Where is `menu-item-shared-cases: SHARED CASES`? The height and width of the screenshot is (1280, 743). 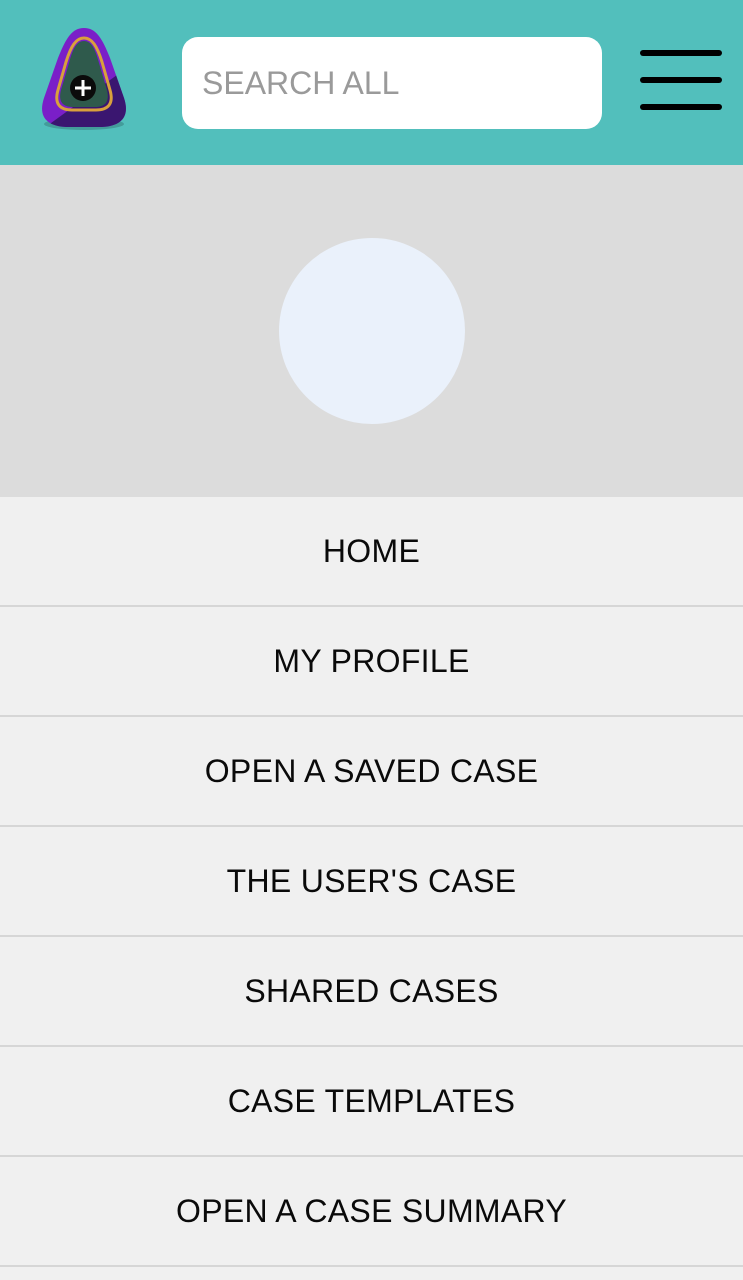
menu-item-shared-cases: SHARED CASES is located at coordinates (371, 992).